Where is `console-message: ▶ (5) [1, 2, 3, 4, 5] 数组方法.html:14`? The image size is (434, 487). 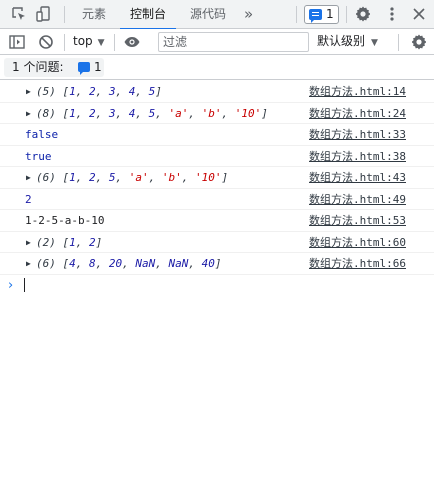
console-message: ▶ (5) [1, 2, 3, 4, 5] 数组方法.html:14 is located at coordinates (217, 92).